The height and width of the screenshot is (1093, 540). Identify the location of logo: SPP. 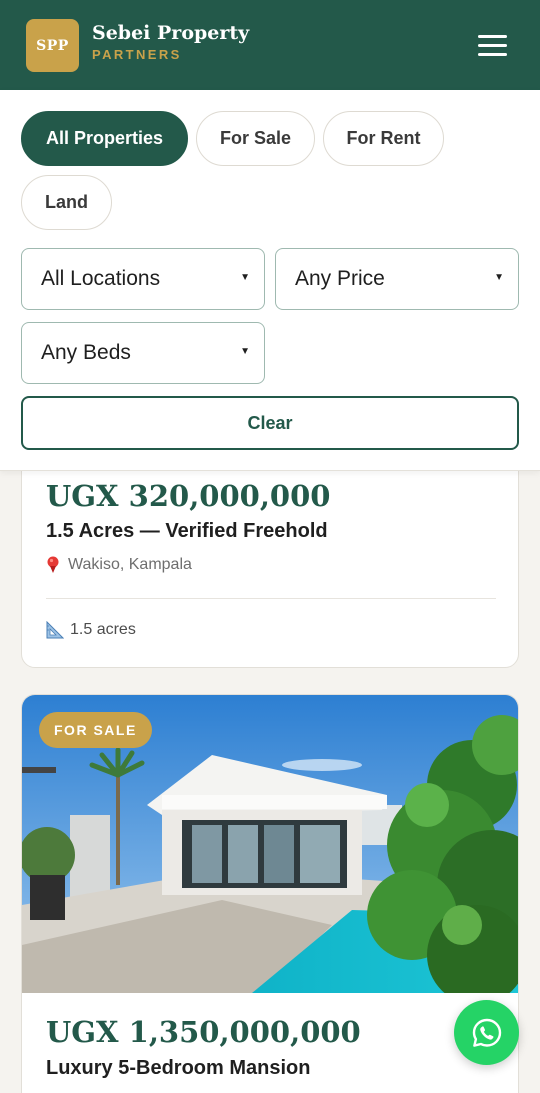
(52, 45).